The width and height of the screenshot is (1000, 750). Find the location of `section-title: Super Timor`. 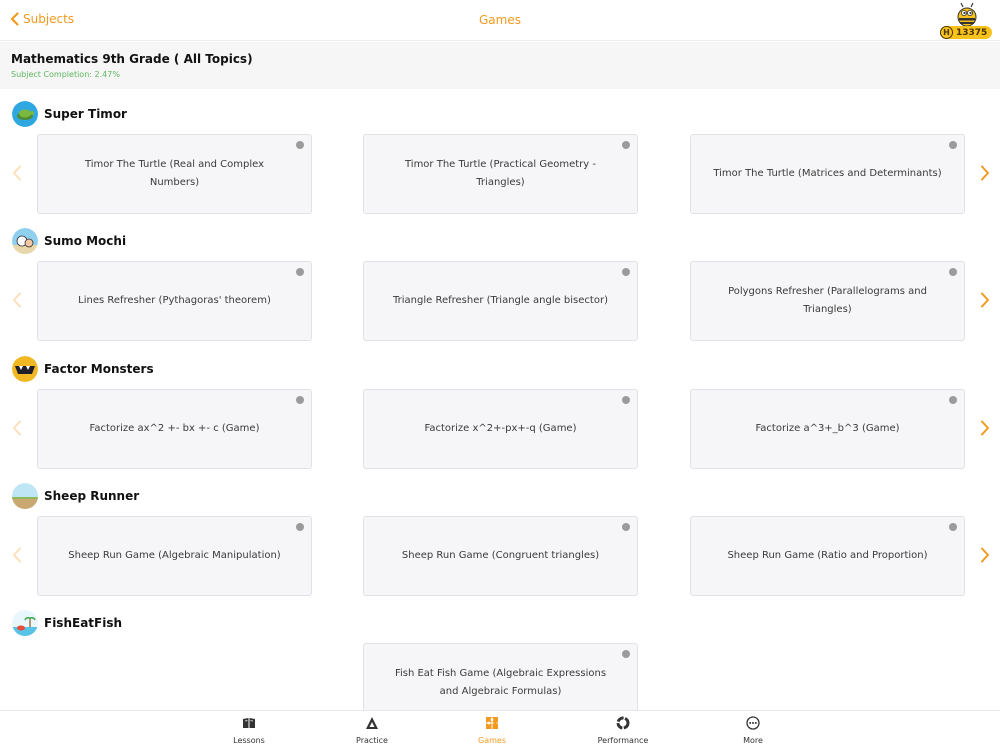

section-title: Super Timor is located at coordinates (85, 114).